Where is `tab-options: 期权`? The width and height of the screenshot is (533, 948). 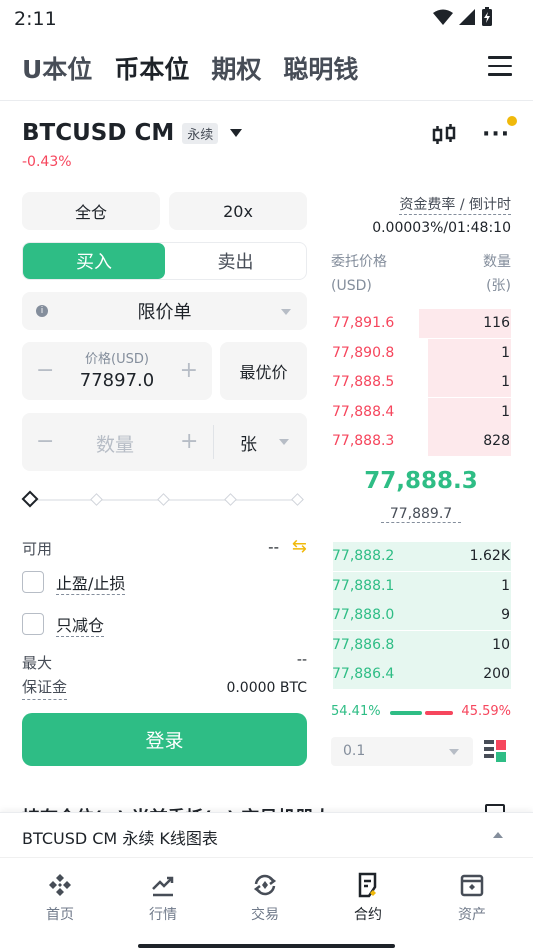 tab-options: 期权 is located at coordinates (236, 68).